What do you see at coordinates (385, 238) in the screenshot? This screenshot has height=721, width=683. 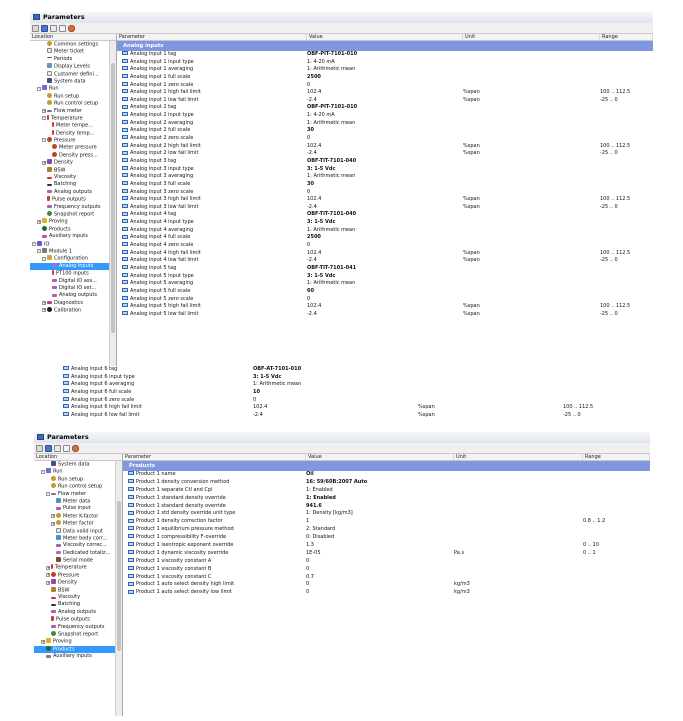 I see `table-row: Analog input 4 full scale 2500` at bounding box center [385, 238].